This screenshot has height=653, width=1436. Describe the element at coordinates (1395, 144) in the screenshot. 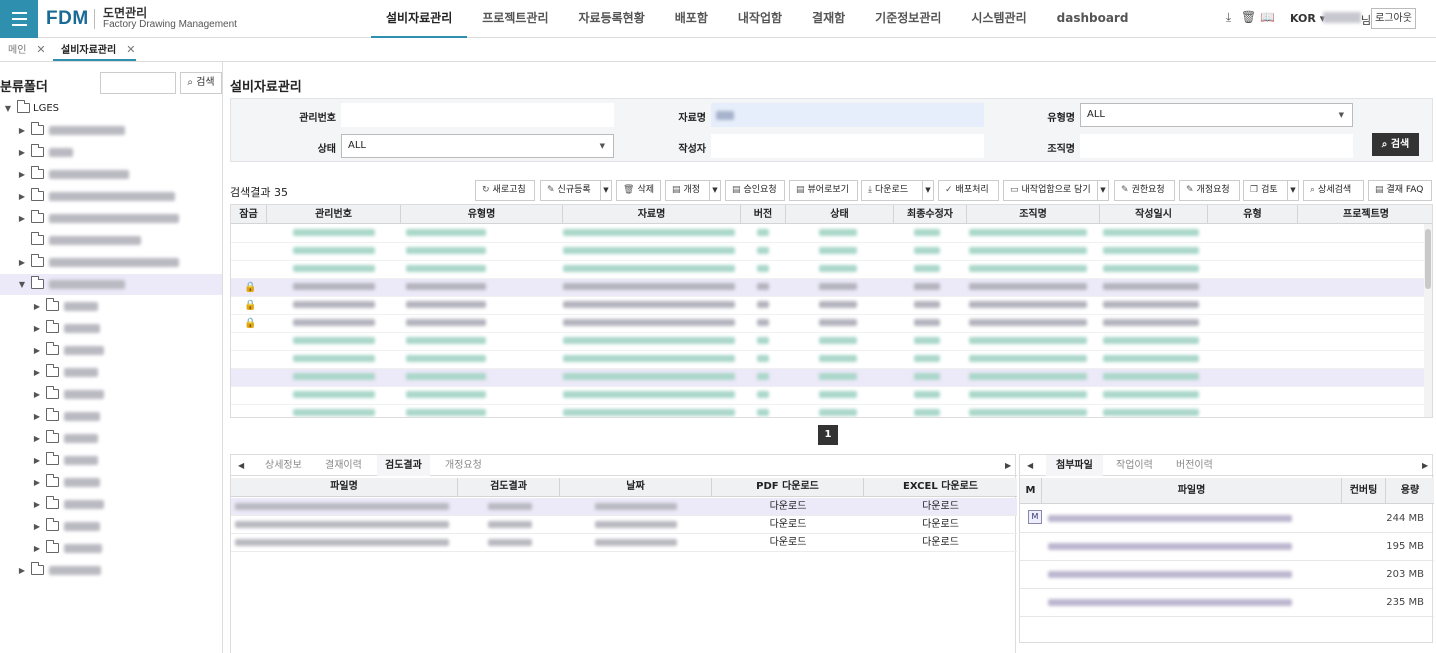

I see `search-button: ⌕ 검색` at that location.